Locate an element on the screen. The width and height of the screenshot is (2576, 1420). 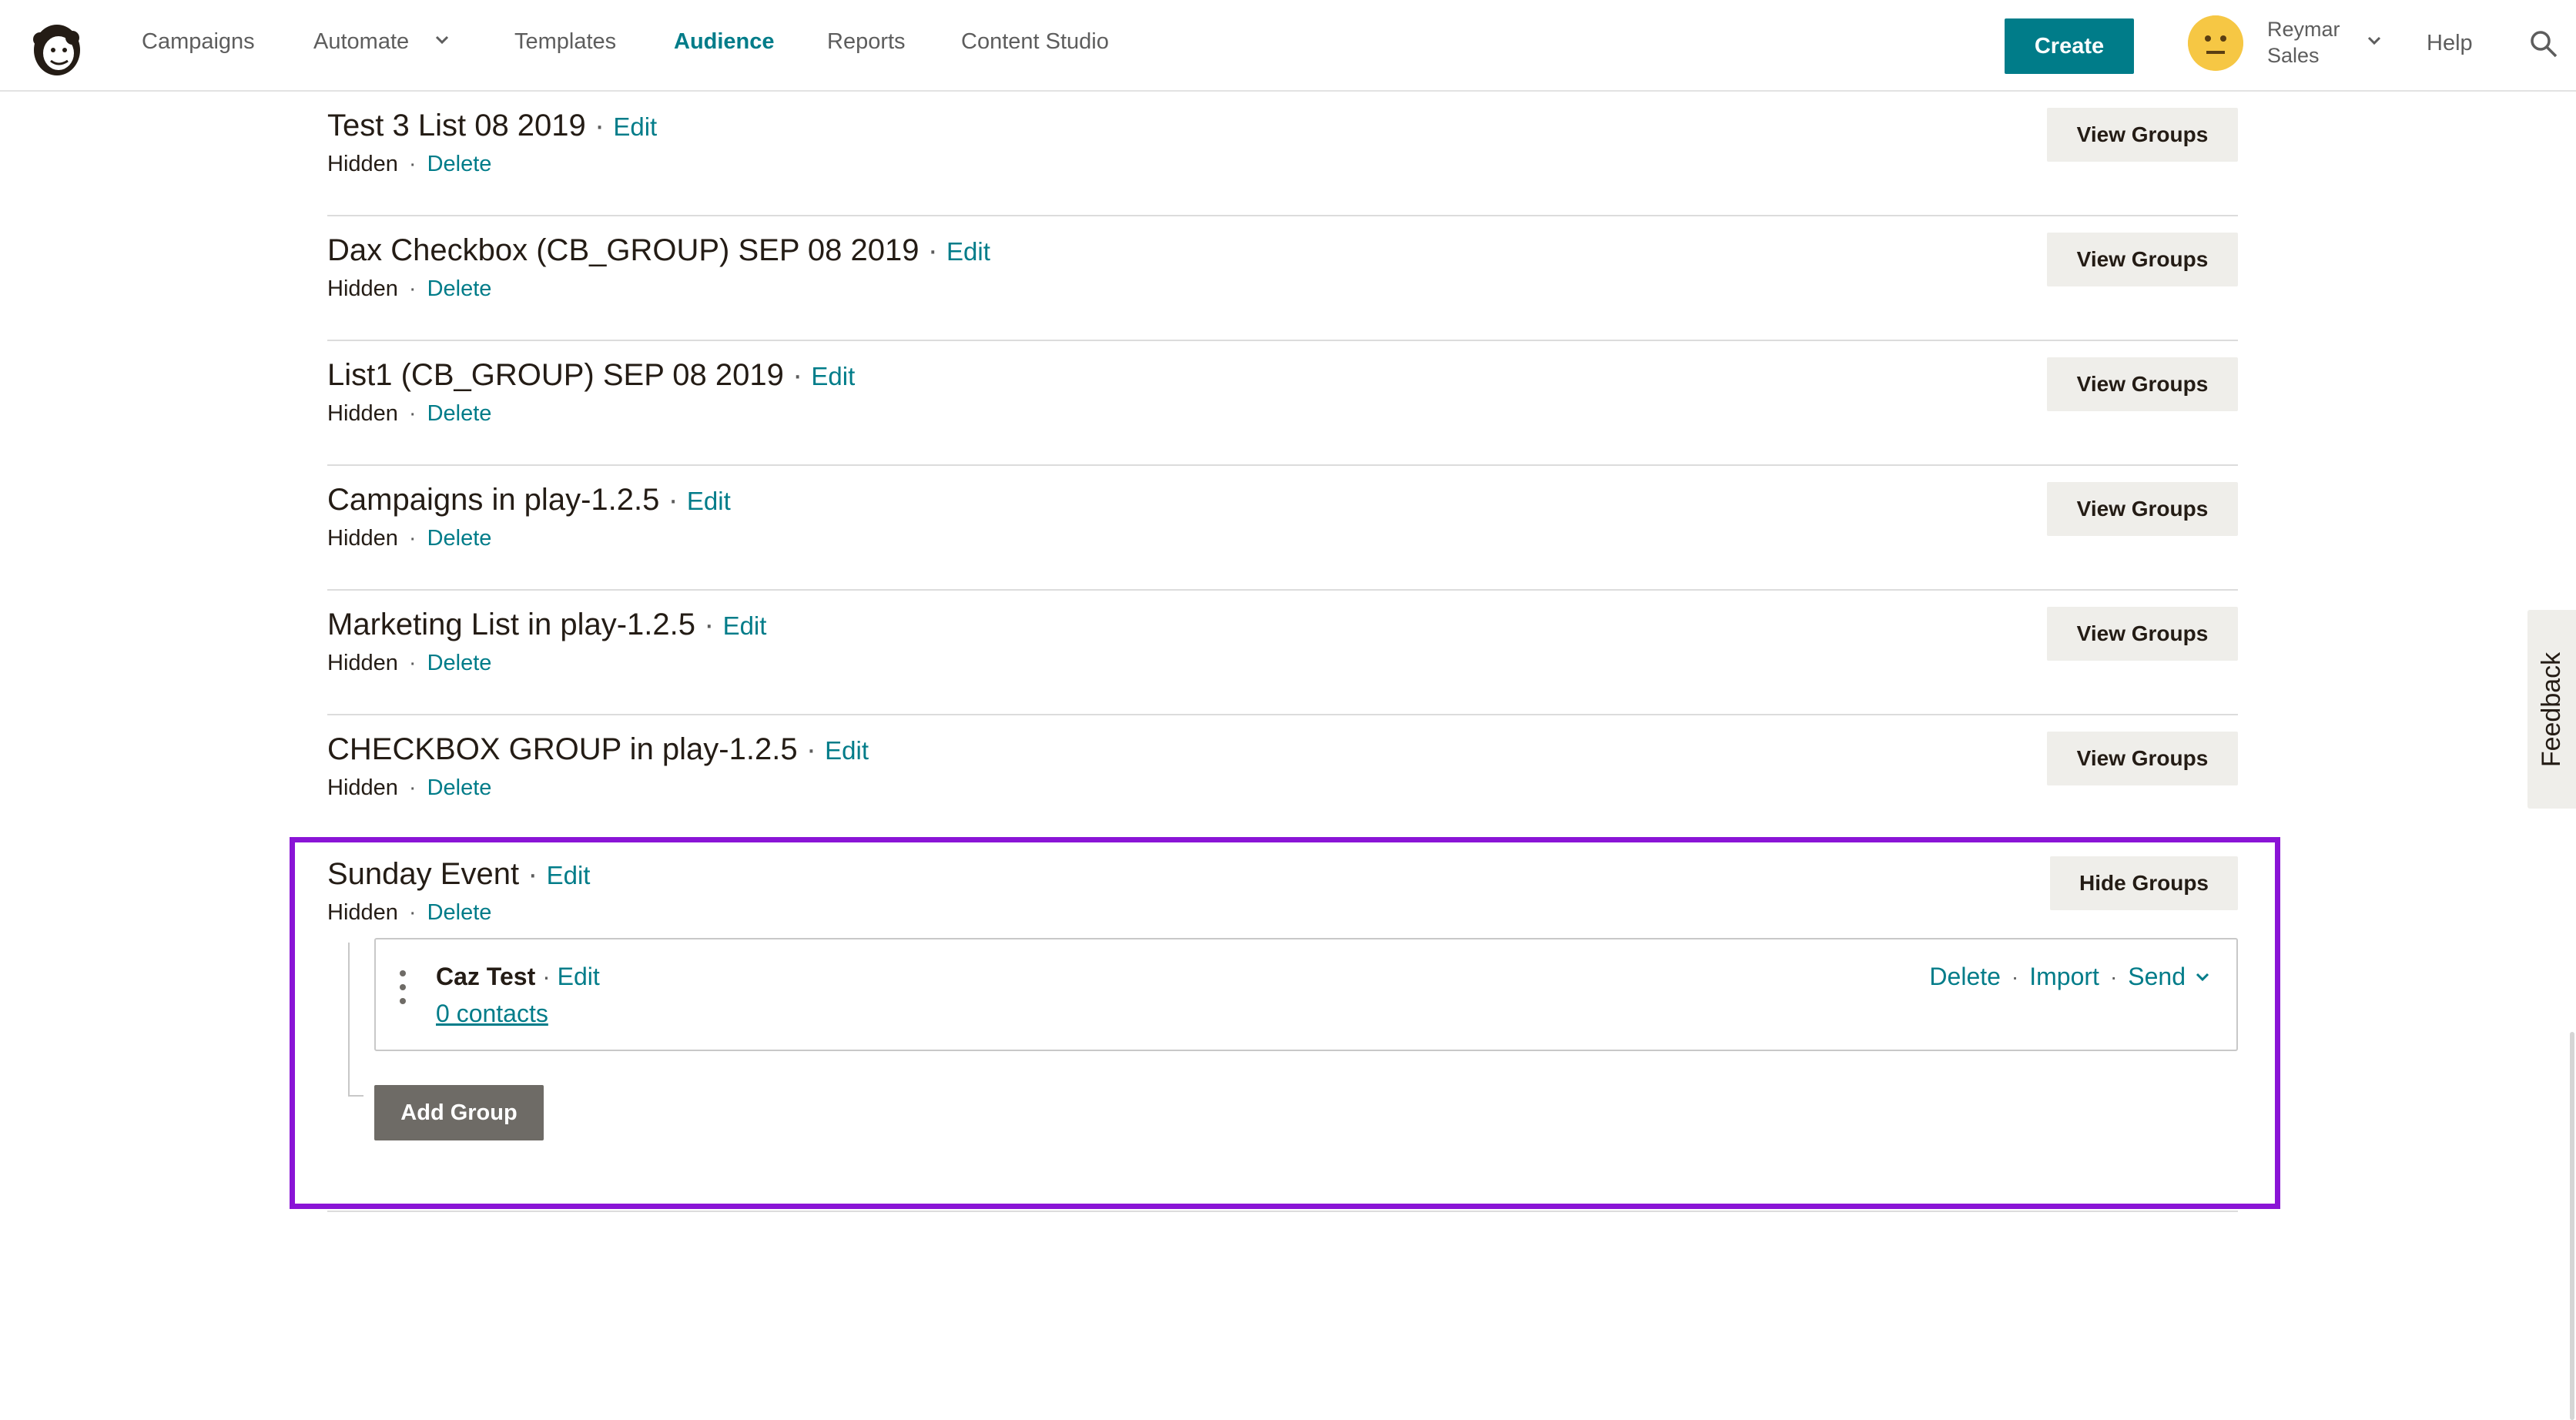
create-button: Create is located at coordinates (2069, 46).